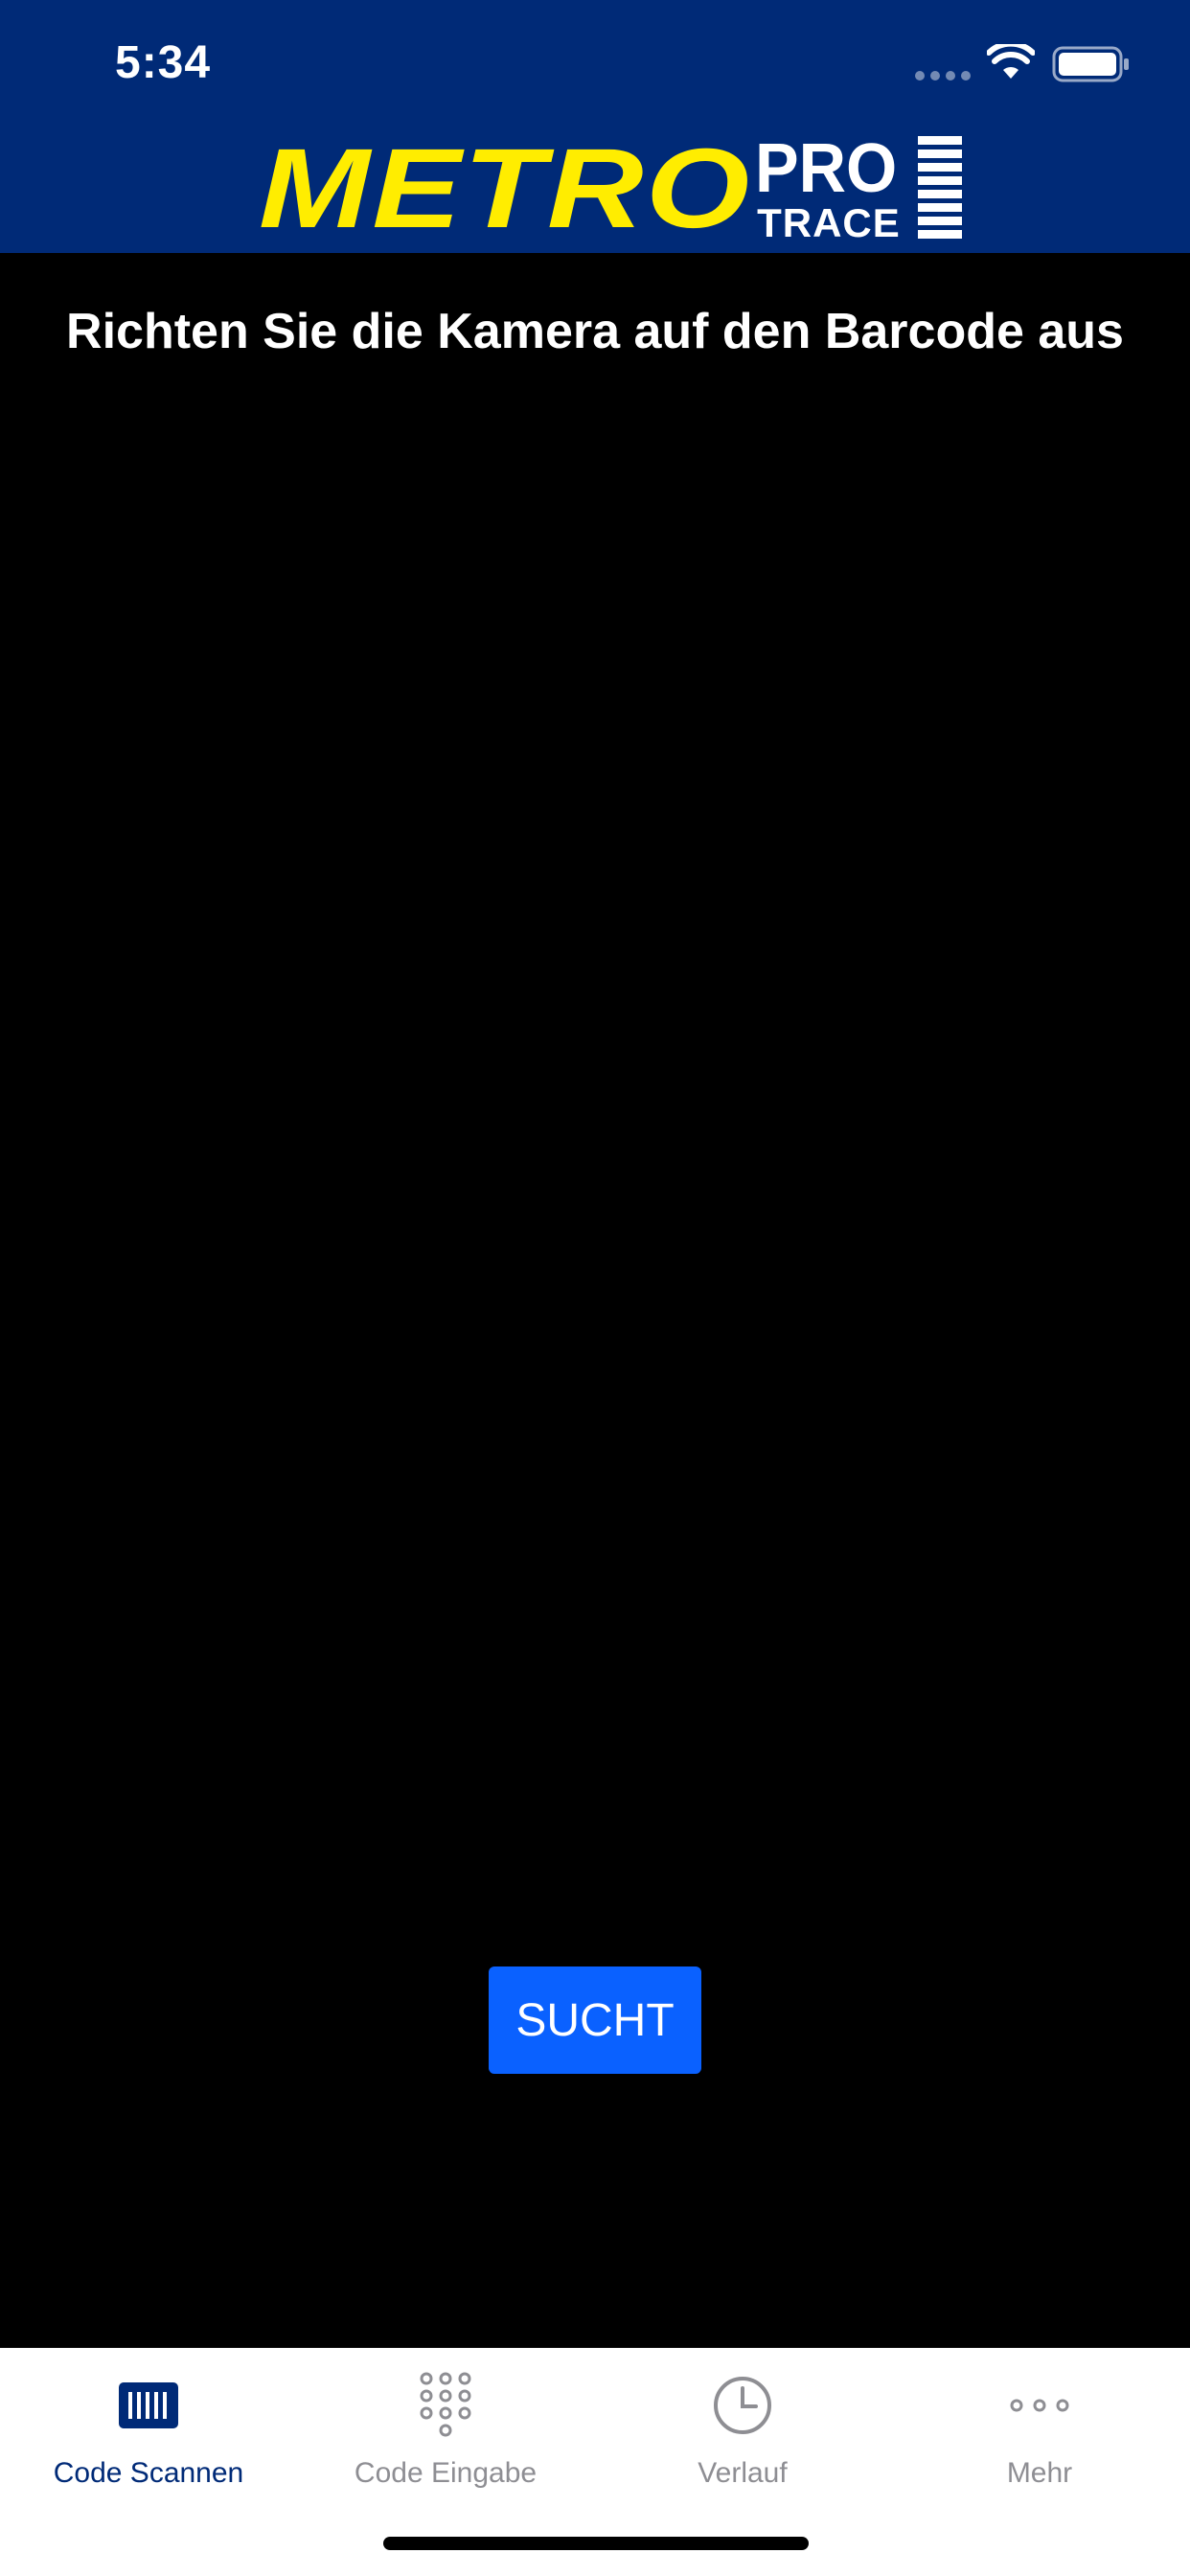  I want to click on tab-label: Code Eingabe, so click(446, 2473).